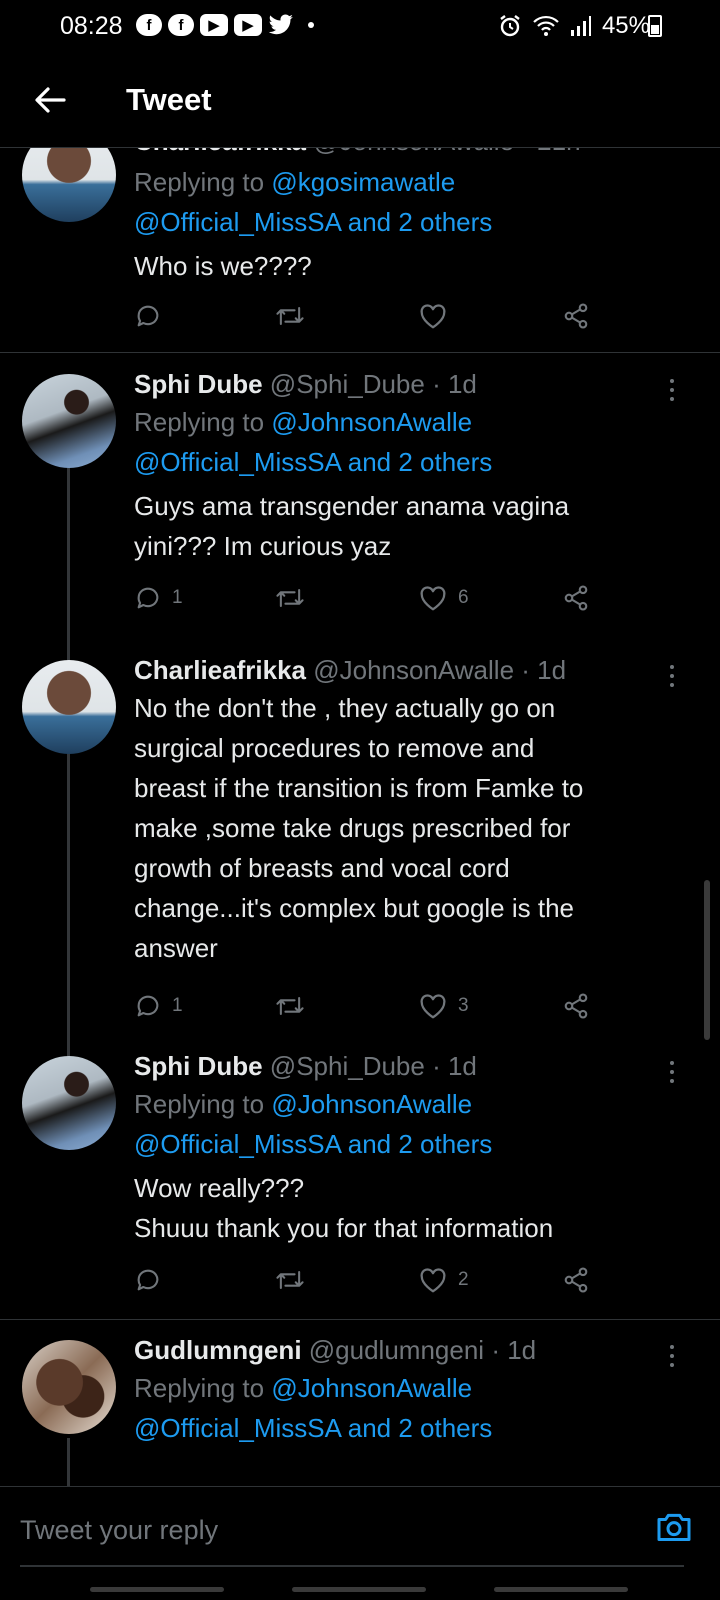  I want to click on replying-to: Replying to @kgosimawatle, so click(295, 182).